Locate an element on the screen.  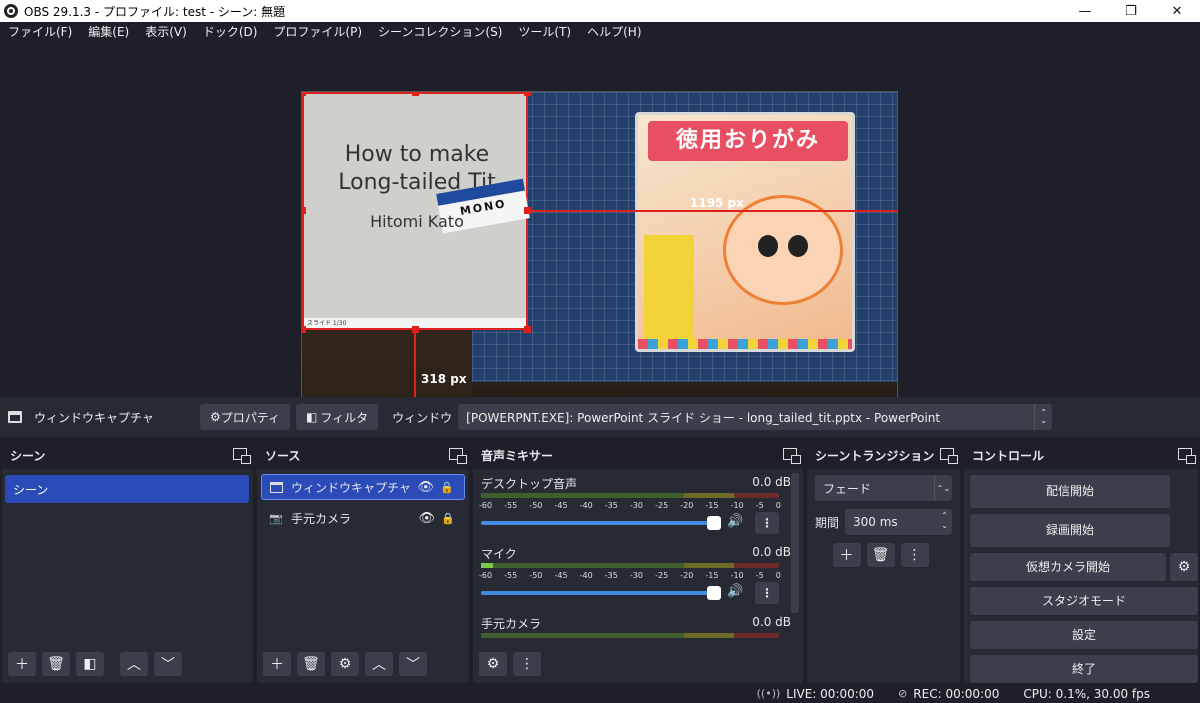
add-scene-button: ＋ is located at coordinates (22, 664).